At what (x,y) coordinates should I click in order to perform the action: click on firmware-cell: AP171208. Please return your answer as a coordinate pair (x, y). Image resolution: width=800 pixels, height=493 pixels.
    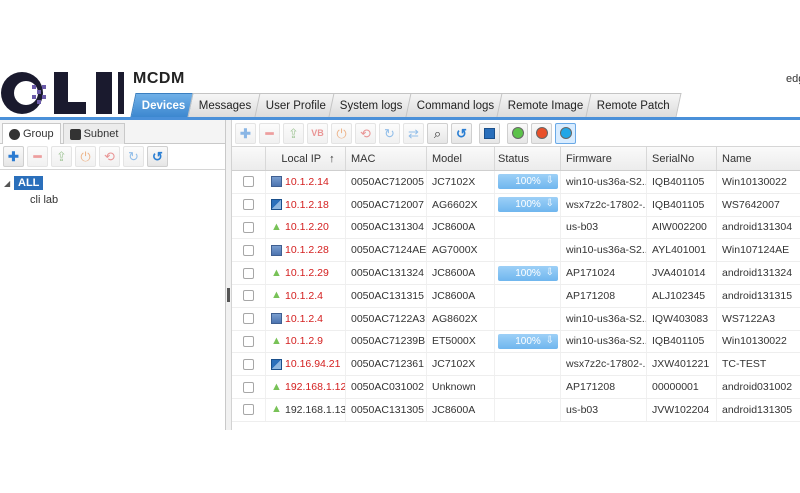
    Looking at the image, I should click on (604, 387).